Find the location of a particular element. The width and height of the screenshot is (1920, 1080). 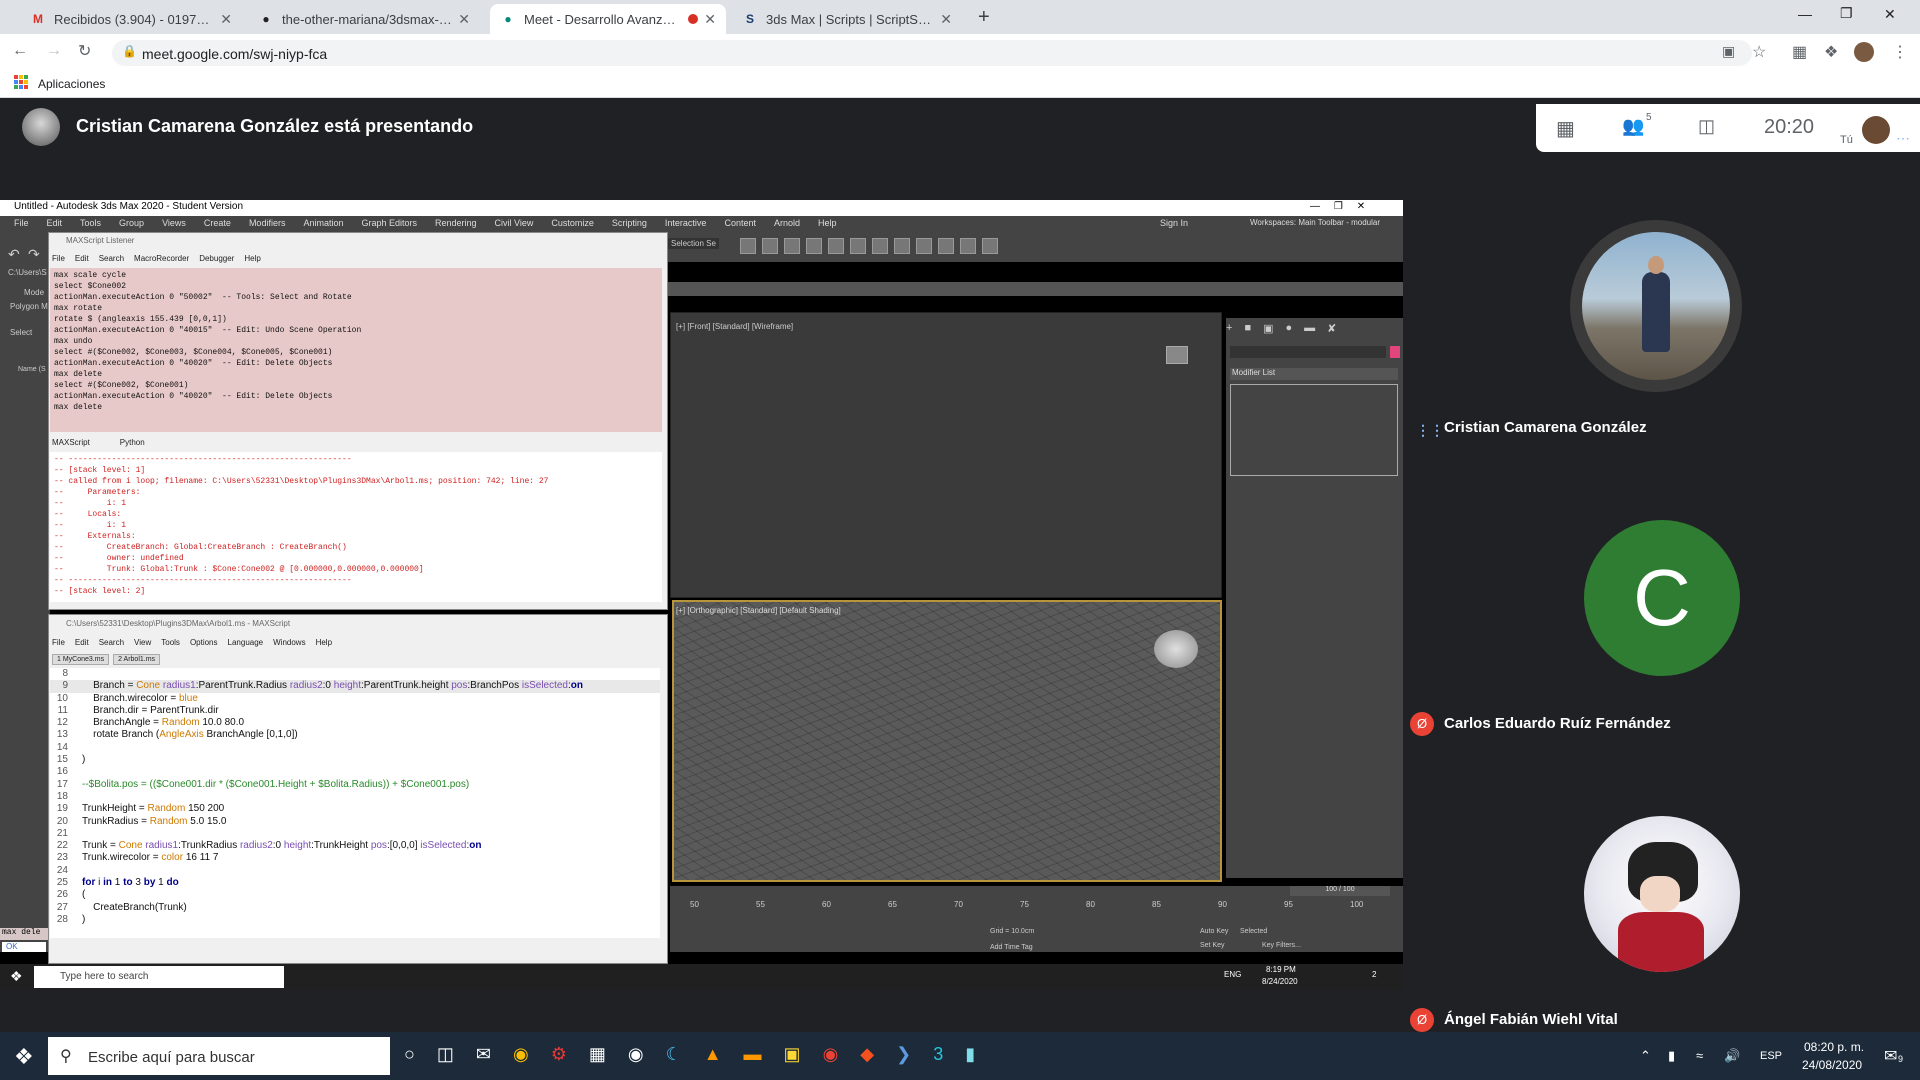

listener-menu-item: MacroRecorder is located at coordinates (161, 258).